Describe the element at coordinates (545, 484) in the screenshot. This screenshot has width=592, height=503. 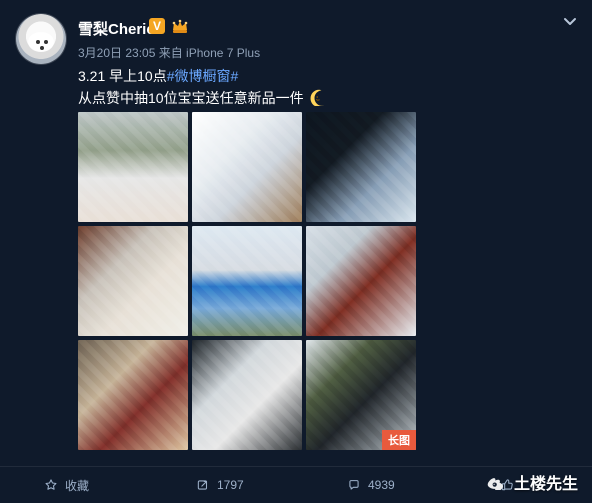
I see `watermark-text: 土楼先生` at that location.